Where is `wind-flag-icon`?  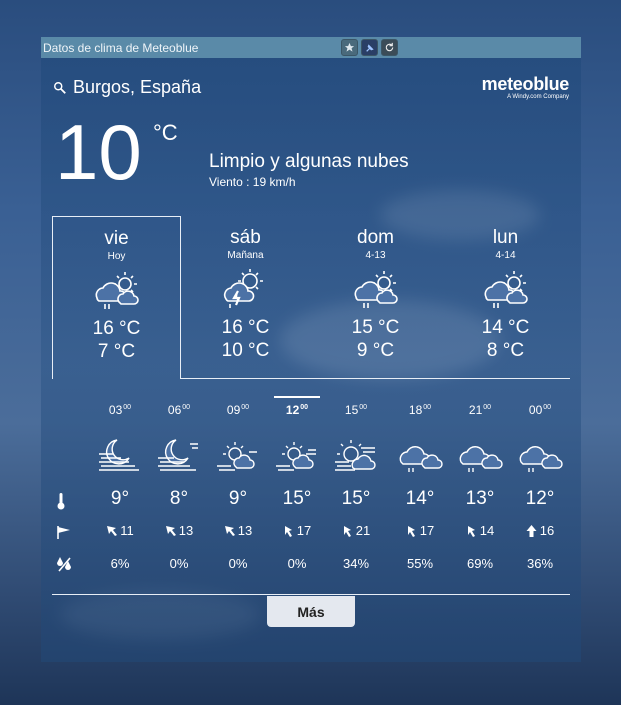 wind-flag-icon is located at coordinates (63, 532).